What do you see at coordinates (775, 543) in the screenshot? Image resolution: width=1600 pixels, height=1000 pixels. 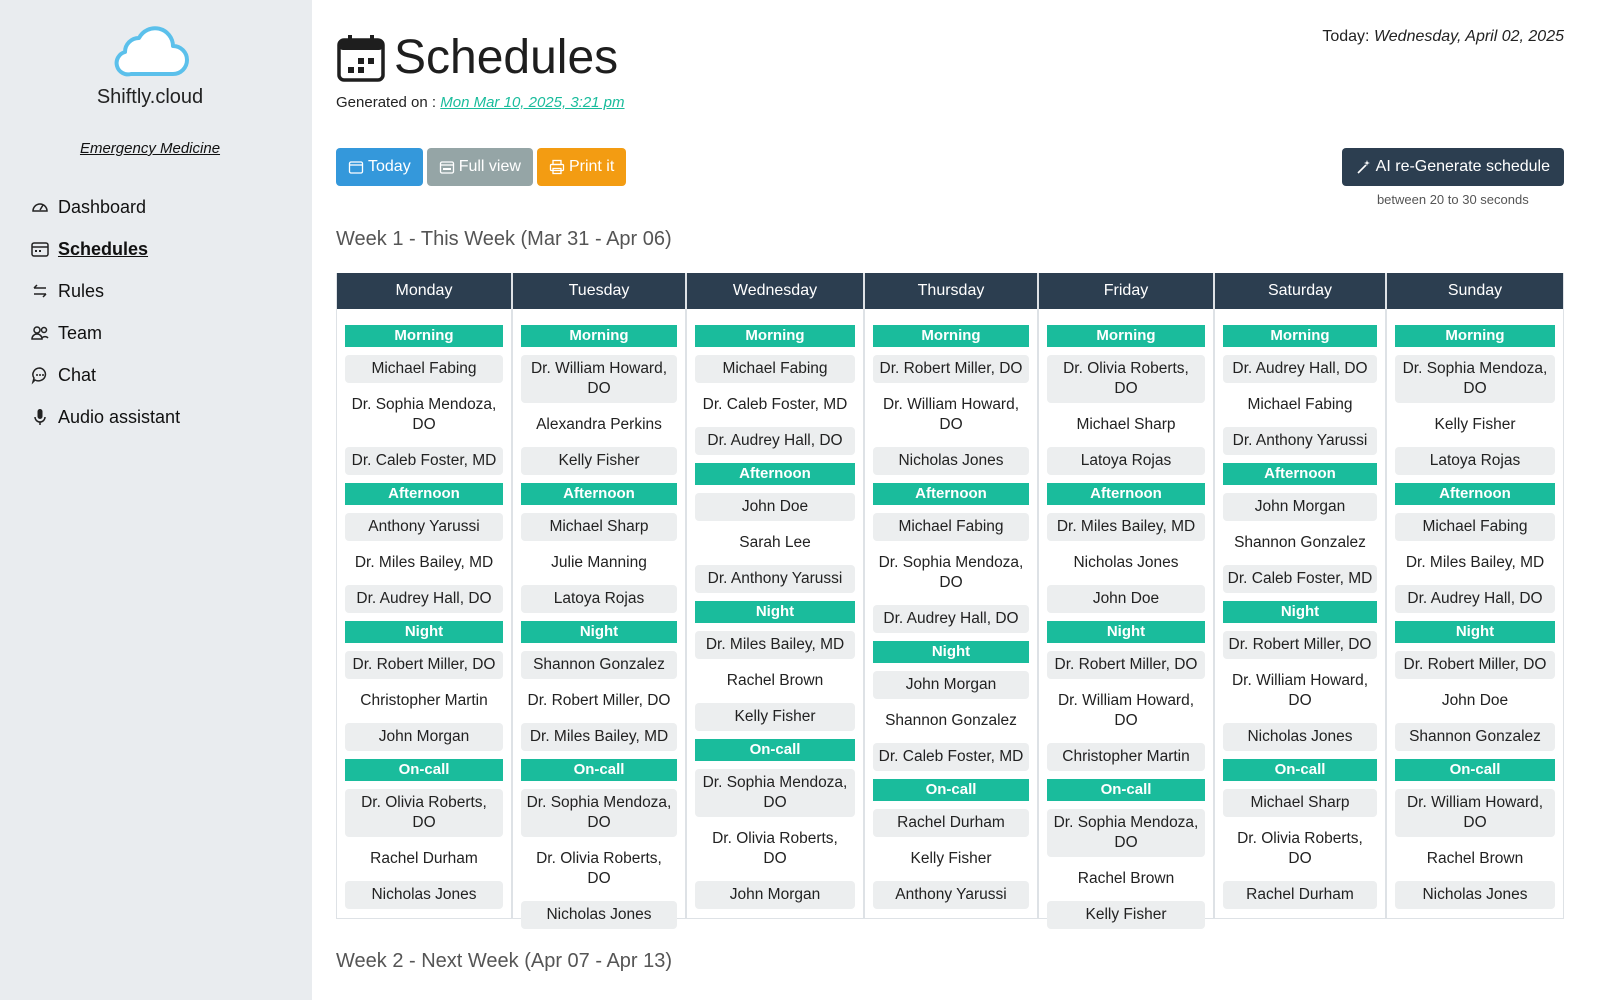 I see `staff-entry: Sarah Lee` at bounding box center [775, 543].